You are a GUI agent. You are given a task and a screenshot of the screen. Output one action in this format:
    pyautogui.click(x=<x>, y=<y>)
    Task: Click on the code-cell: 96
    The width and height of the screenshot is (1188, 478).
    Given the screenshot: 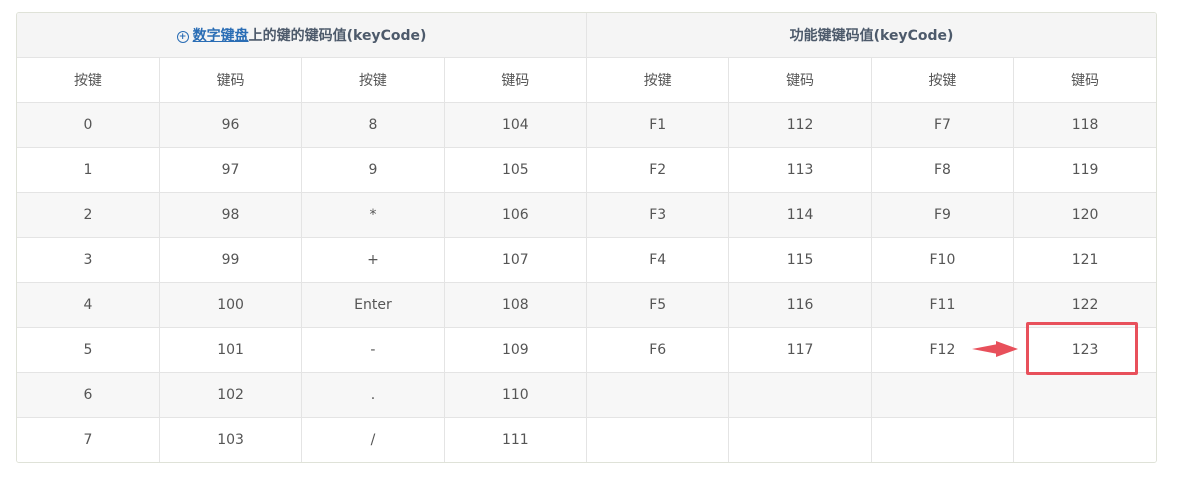 What is the action you would take?
    pyautogui.click(x=230, y=125)
    